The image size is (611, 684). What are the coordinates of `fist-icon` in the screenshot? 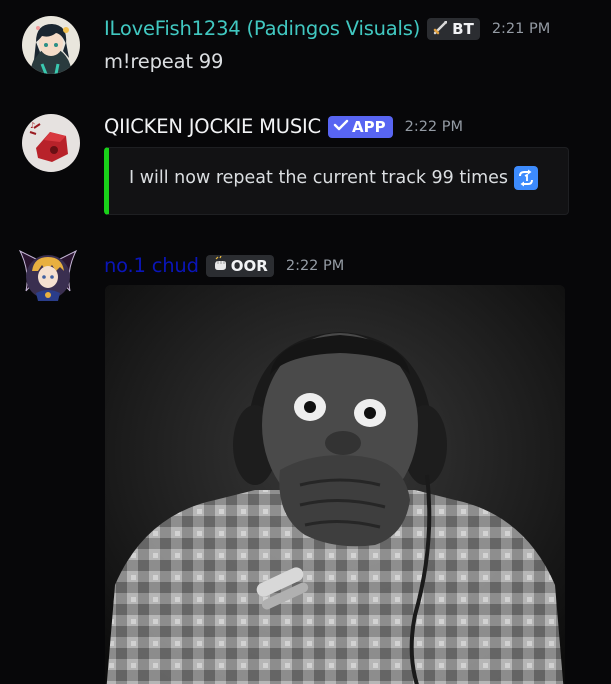 It's located at (220, 265).